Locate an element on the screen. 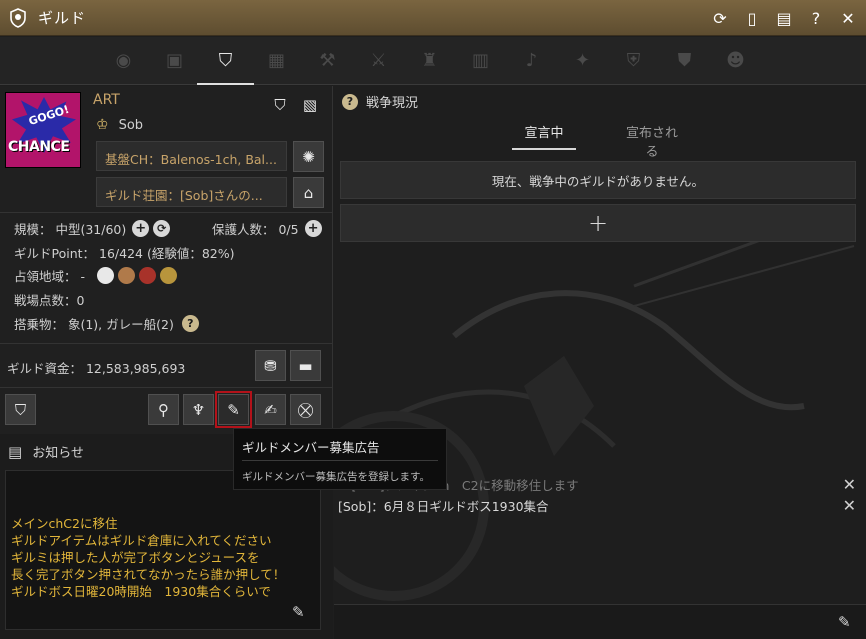 This screenshot has width=866, height=639. guild-crest-button: ⛉ is located at coordinates (20, 409).